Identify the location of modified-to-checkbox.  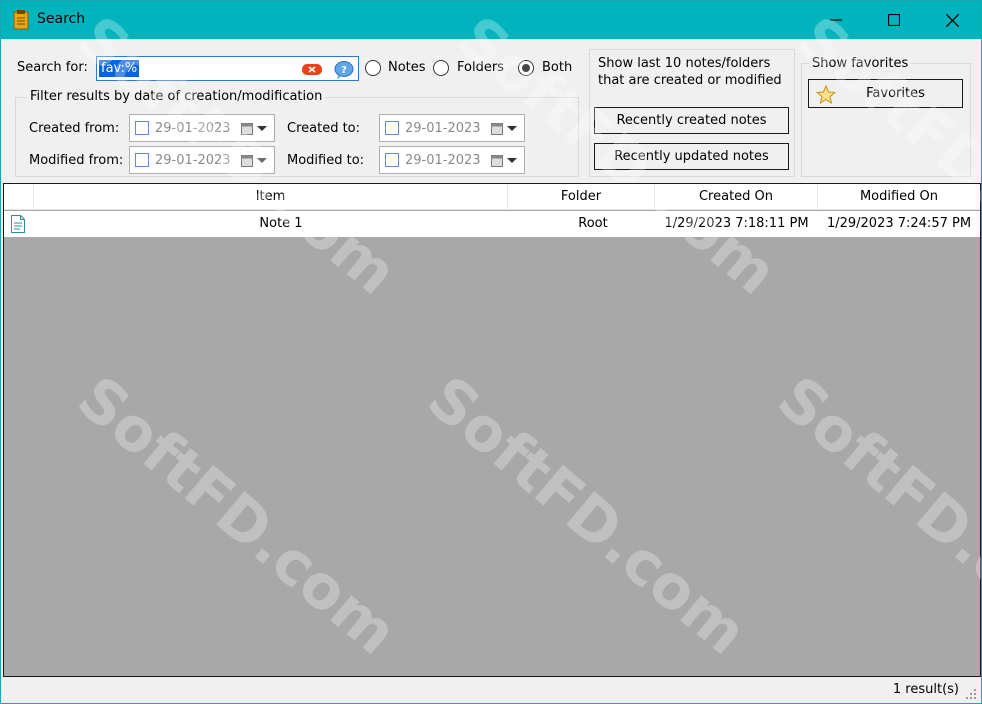
(392, 160).